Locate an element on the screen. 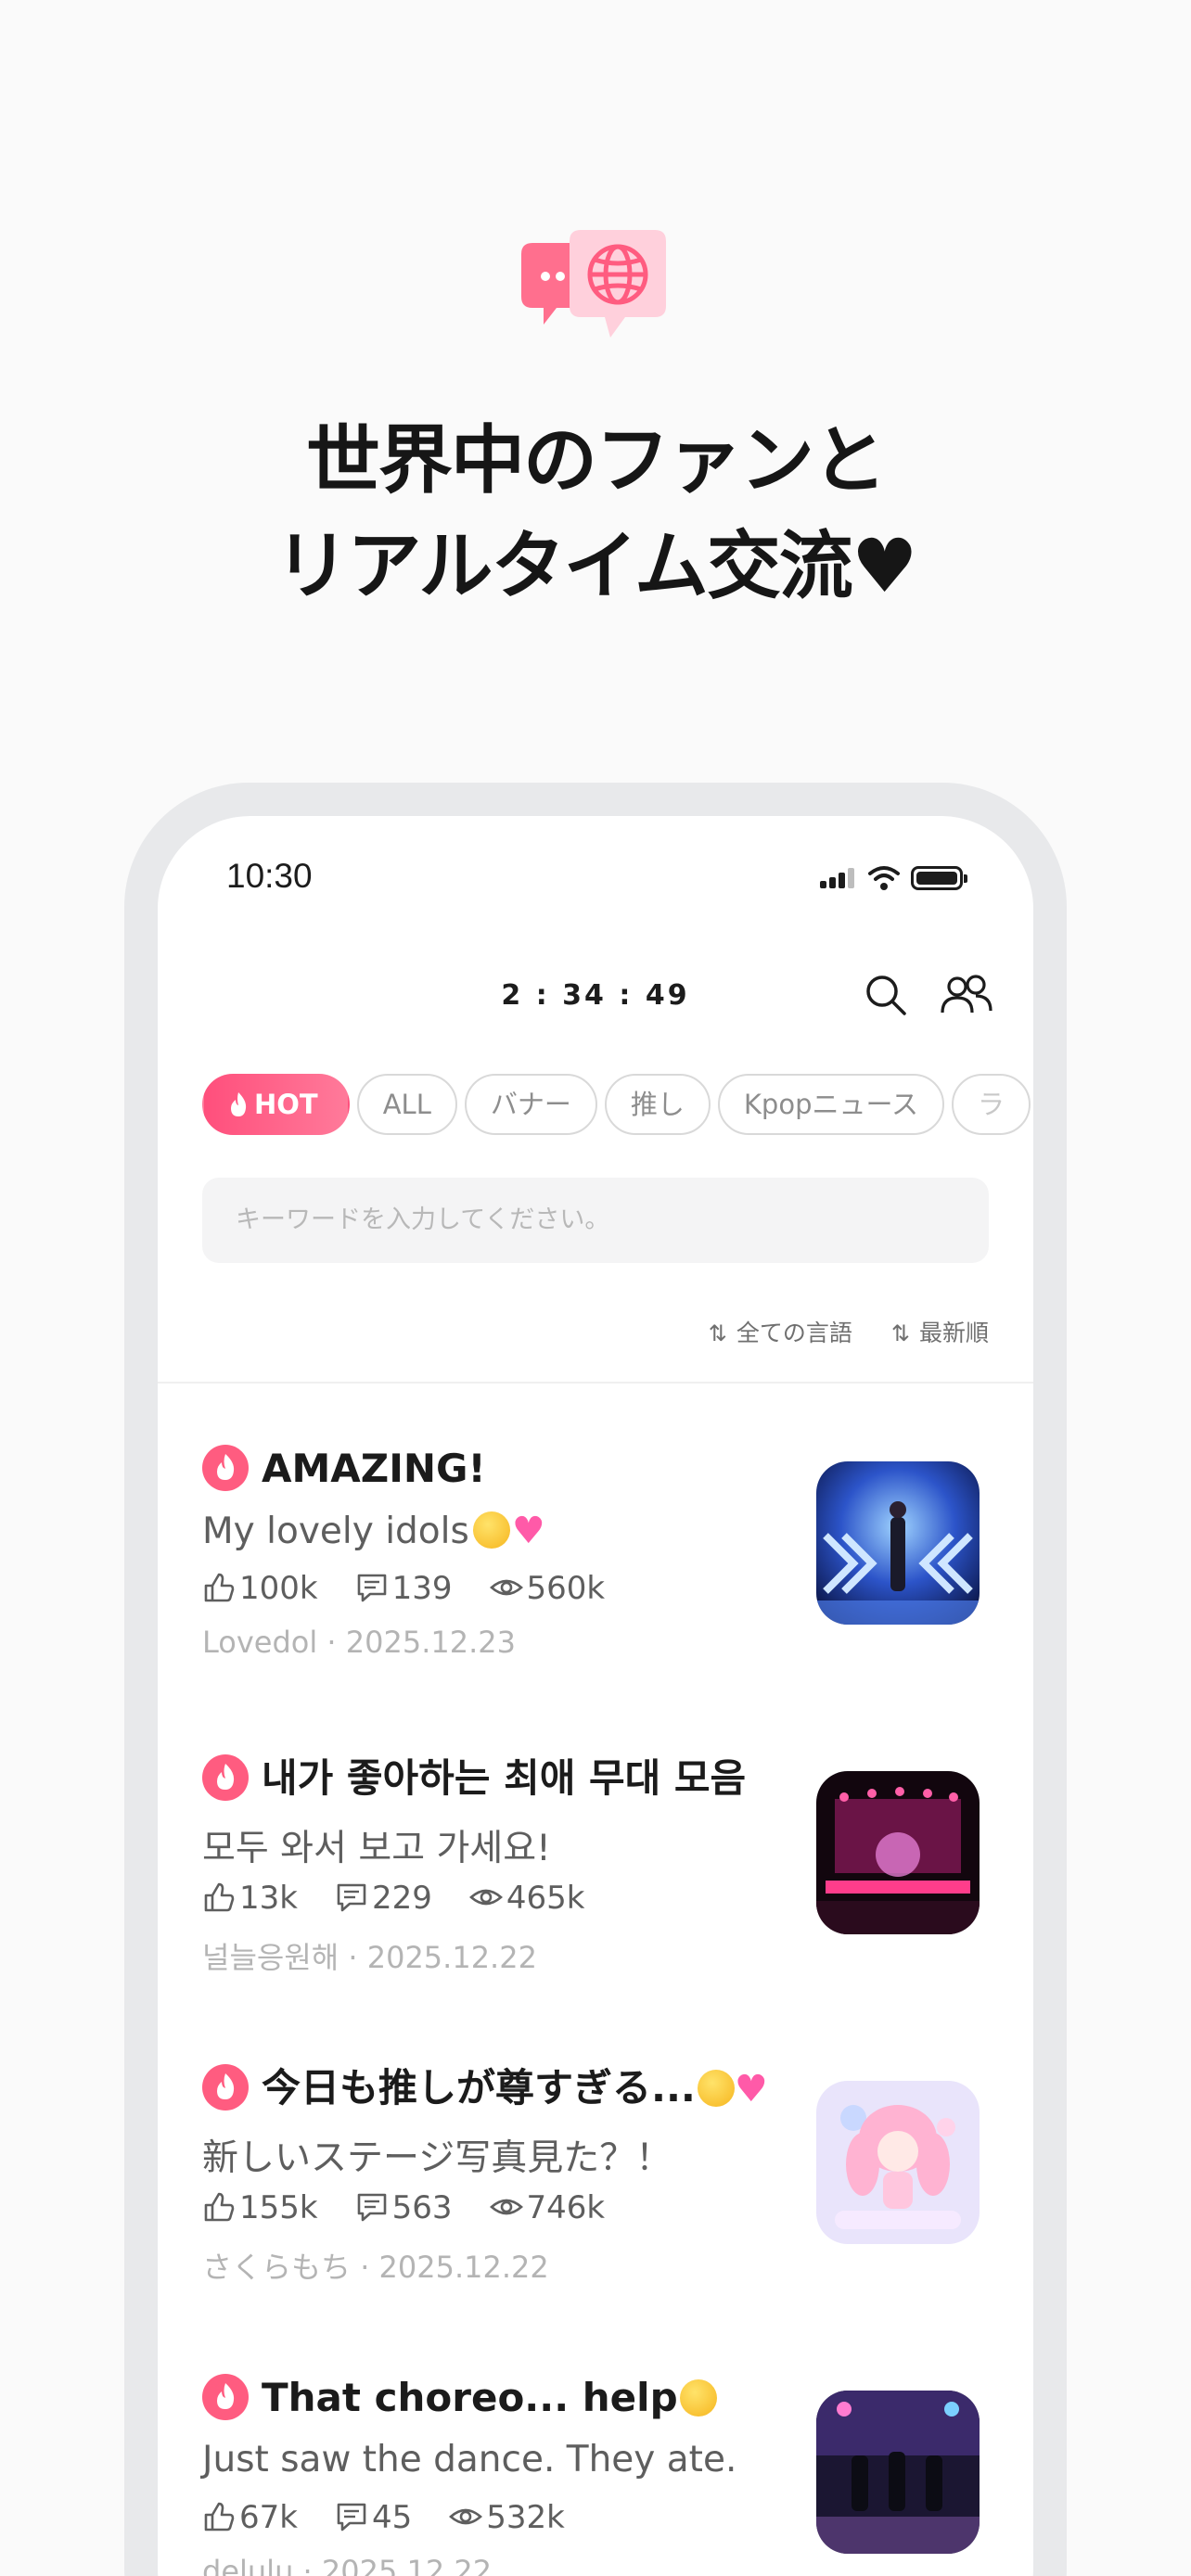  post-title: 내가 좋아하는 최애 무대 모음 is located at coordinates (474, 1779).